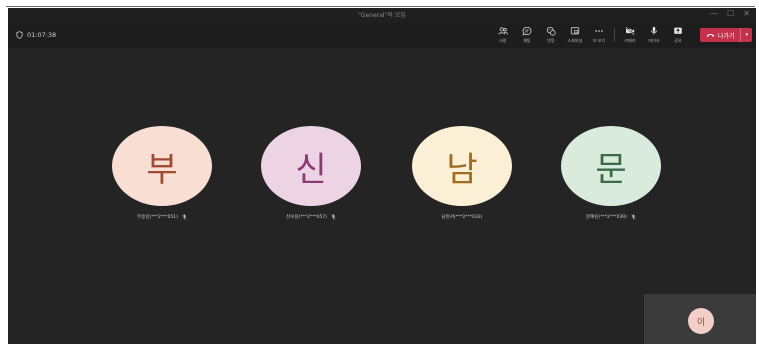  I want to click on window-title: "General"의 모임, so click(382, 15).